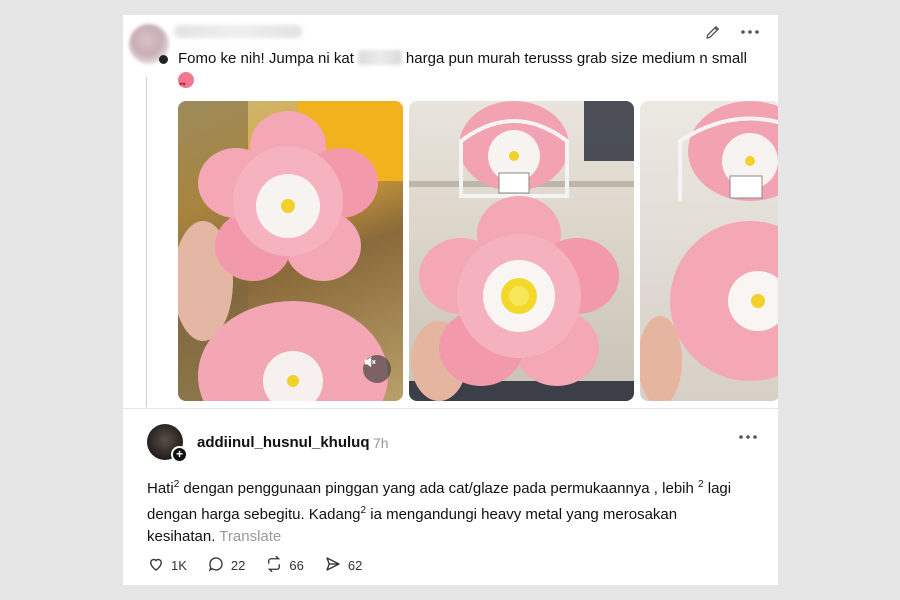  What do you see at coordinates (266, 58) in the screenshot?
I see `post-text-part1: Fomo ke nih! Jumpa ni kat` at bounding box center [266, 58].